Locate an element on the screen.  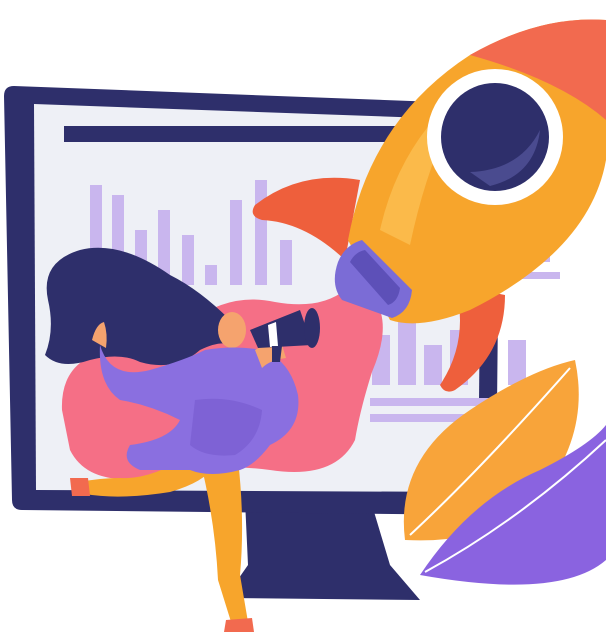
megaphone-bell is located at coordinates (312, 328).